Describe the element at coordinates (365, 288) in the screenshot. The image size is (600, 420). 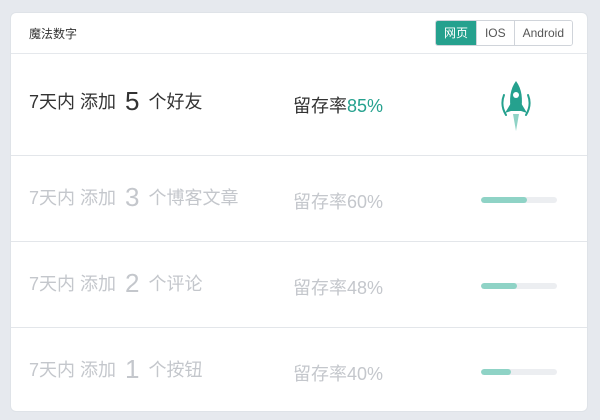
I see `retention-rate: 48%` at that location.